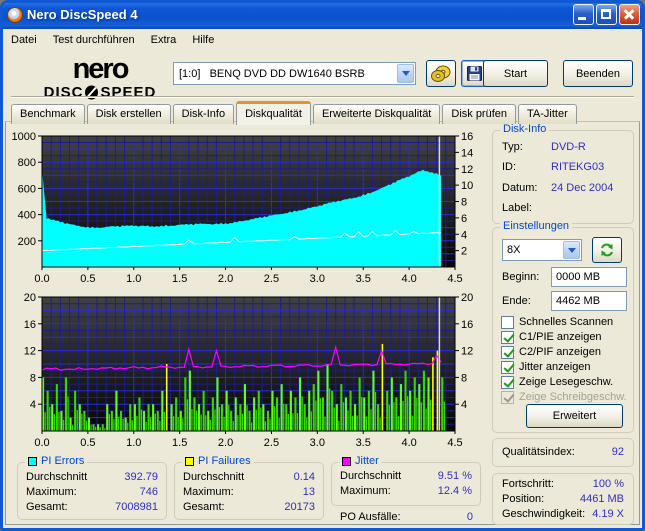 This screenshot has height=531, width=645. I want to click on refresh-button, so click(607, 250).